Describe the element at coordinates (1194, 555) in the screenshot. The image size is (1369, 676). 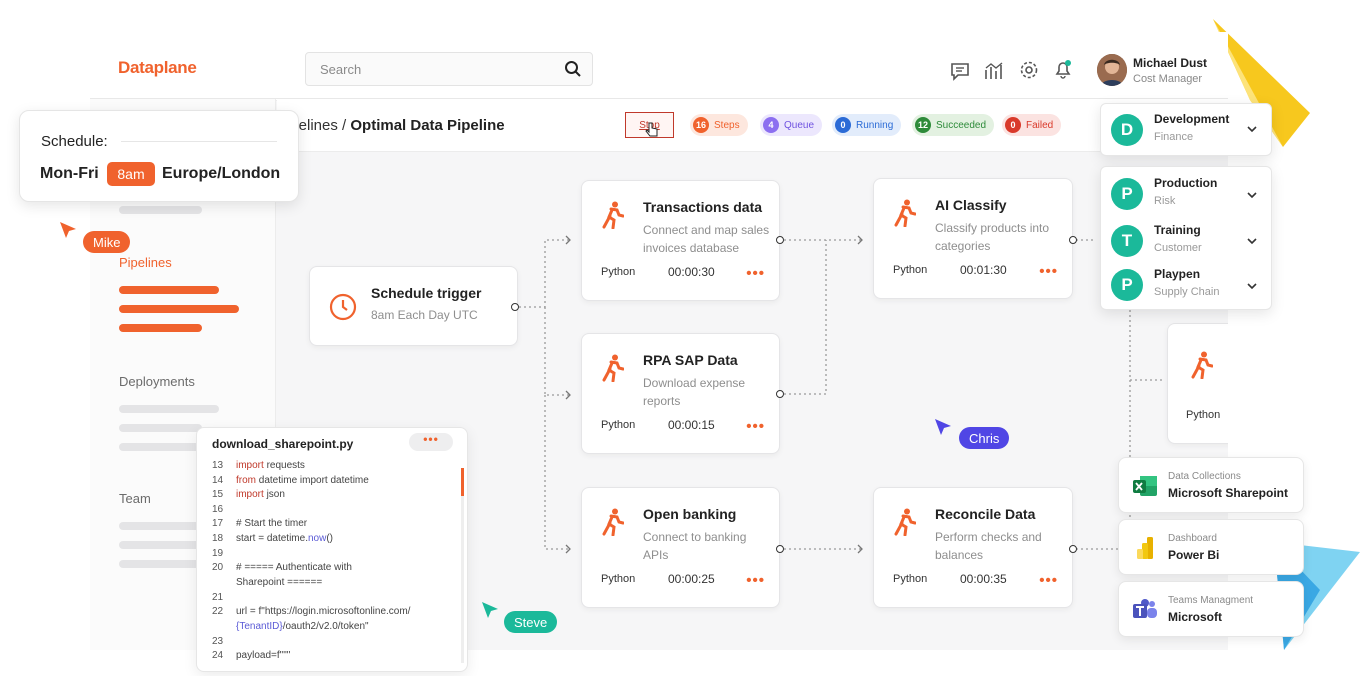
I see `integration-name: Power Bi` at that location.